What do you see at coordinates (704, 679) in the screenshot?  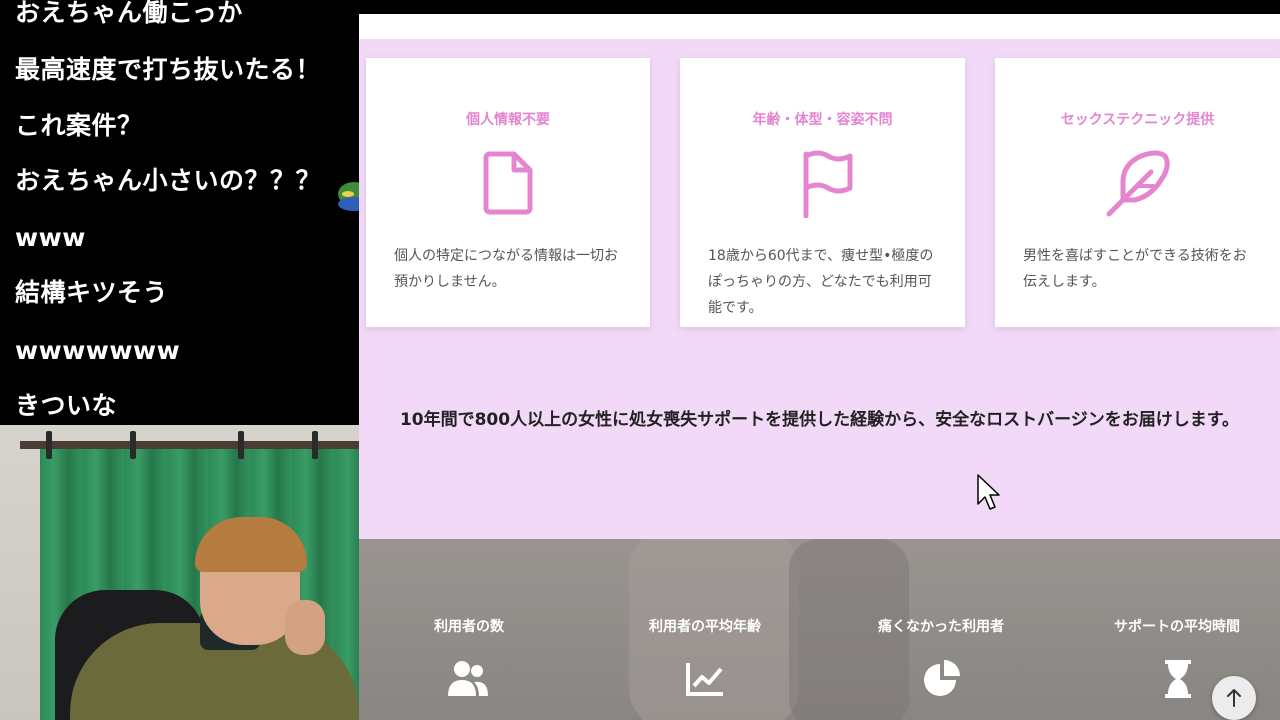 I see `line-chart-icon` at bounding box center [704, 679].